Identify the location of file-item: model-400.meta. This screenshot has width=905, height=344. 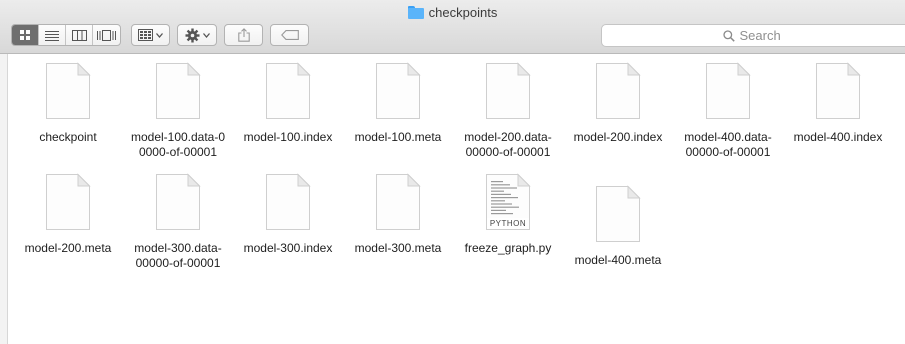
(618, 226).